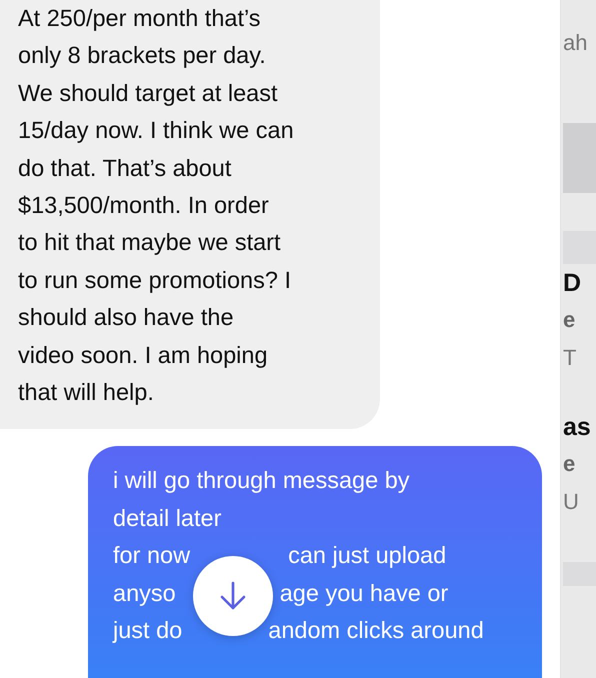 This screenshot has width=596, height=678. What do you see at coordinates (125, 168) in the screenshot?
I see `message-text: do that. That’s about` at bounding box center [125, 168].